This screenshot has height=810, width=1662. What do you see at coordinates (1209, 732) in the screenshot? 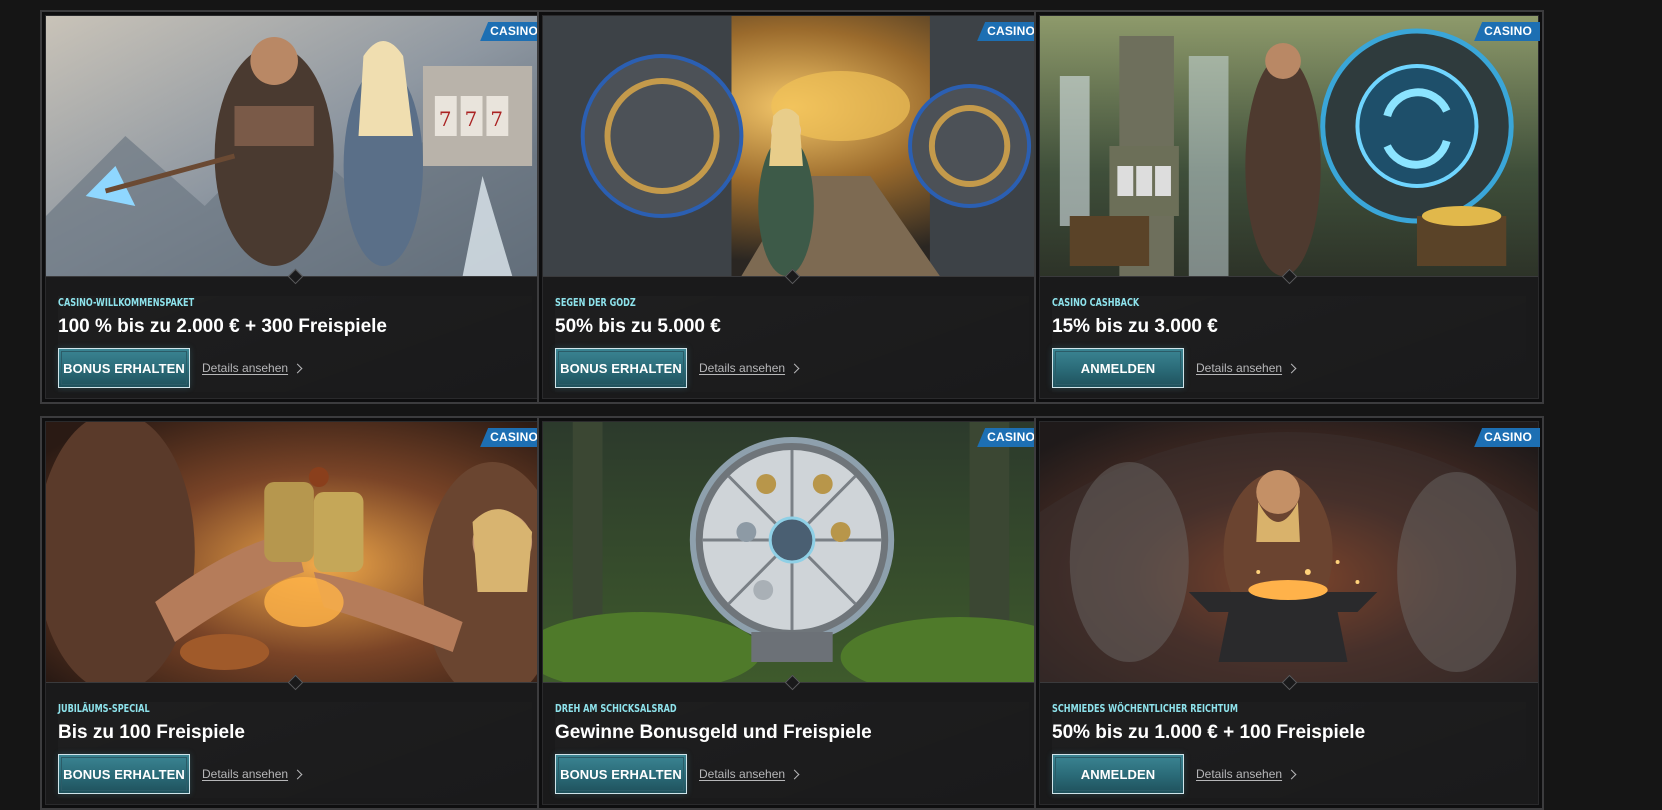
I see `promo-title: 50% bis zu 1.000 € + 100 Freispiele` at bounding box center [1209, 732].